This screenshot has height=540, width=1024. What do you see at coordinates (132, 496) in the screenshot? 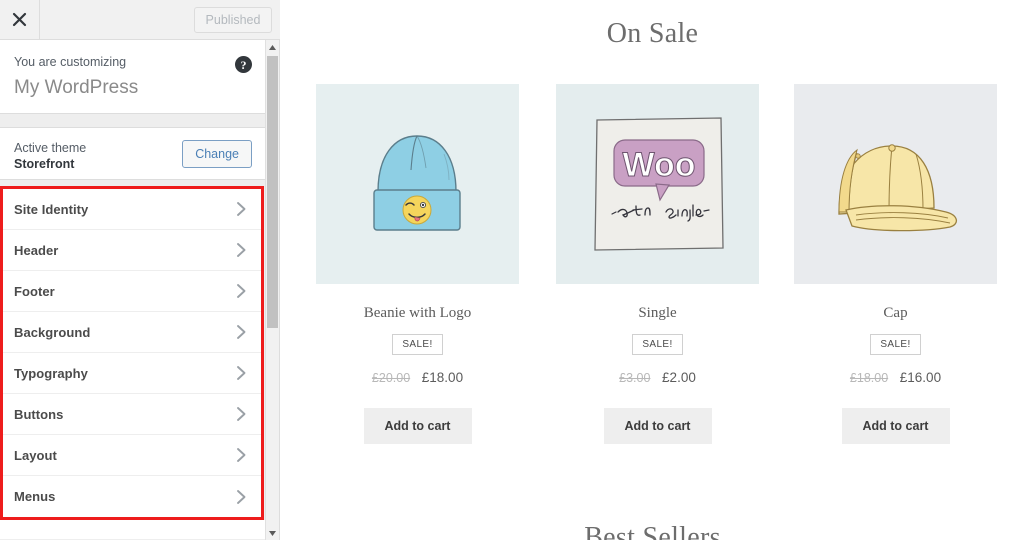
I see `sidebar-item-menus: Menus` at bounding box center [132, 496].